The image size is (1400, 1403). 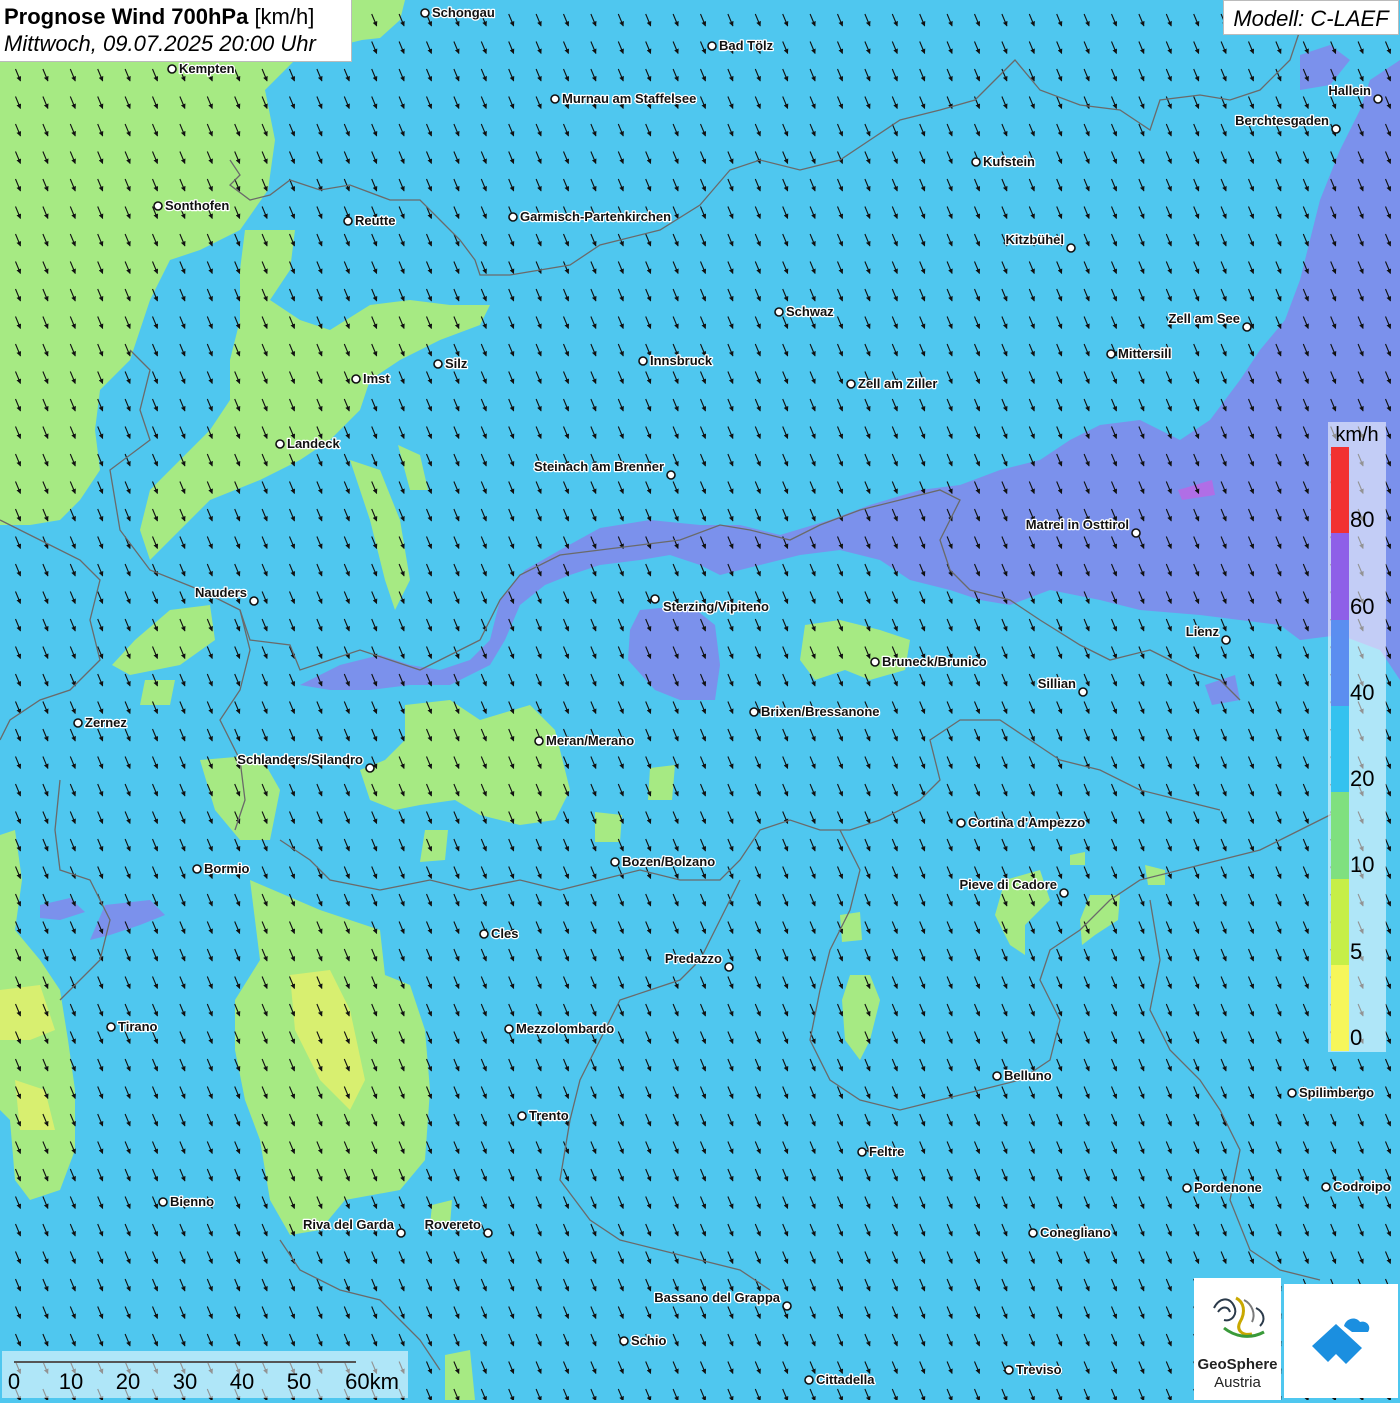 What do you see at coordinates (590, 740) in the screenshot?
I see `city-label: Meran/Merano` at bounding box center [590, 740].